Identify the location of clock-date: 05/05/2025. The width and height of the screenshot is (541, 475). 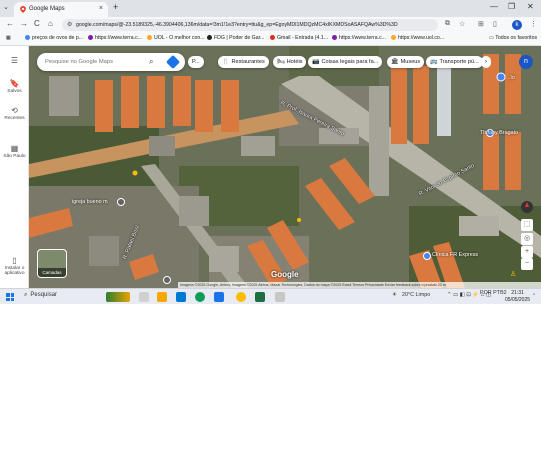
(518, 299).